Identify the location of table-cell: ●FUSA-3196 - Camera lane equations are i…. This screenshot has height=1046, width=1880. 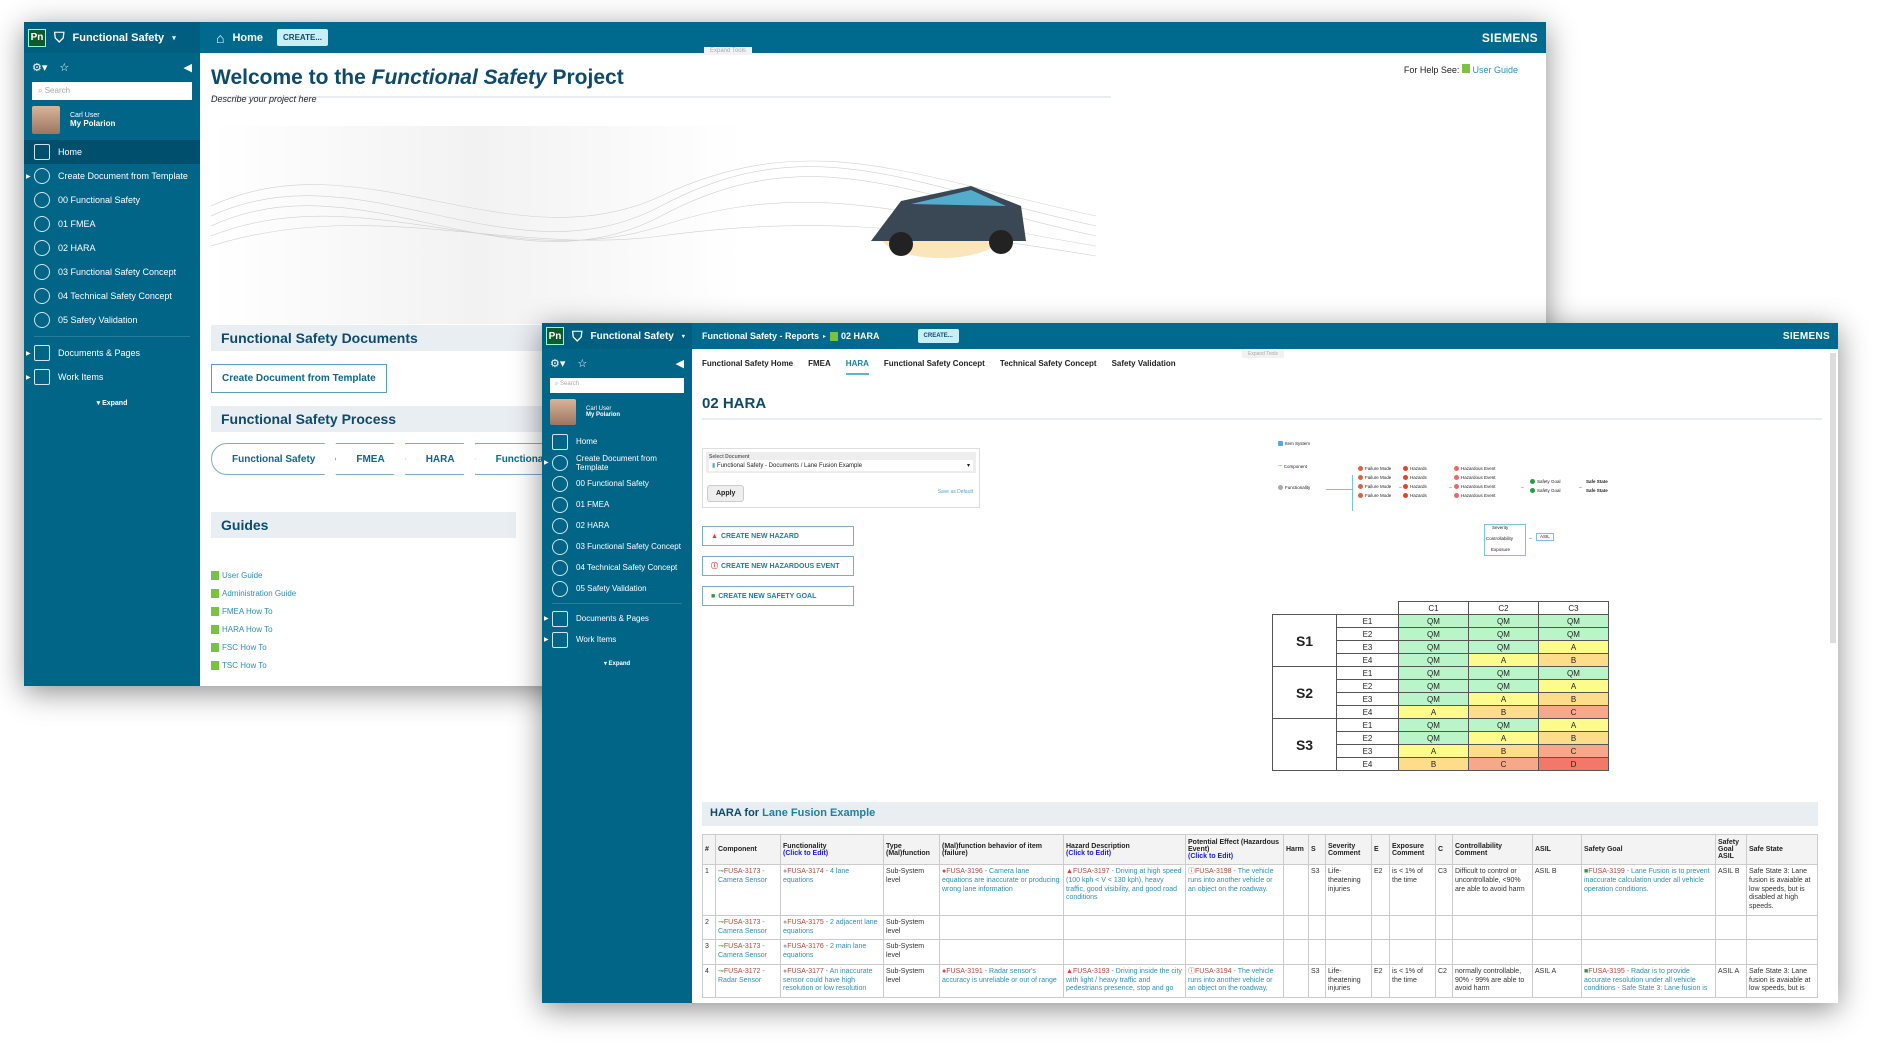
(1001, 890).